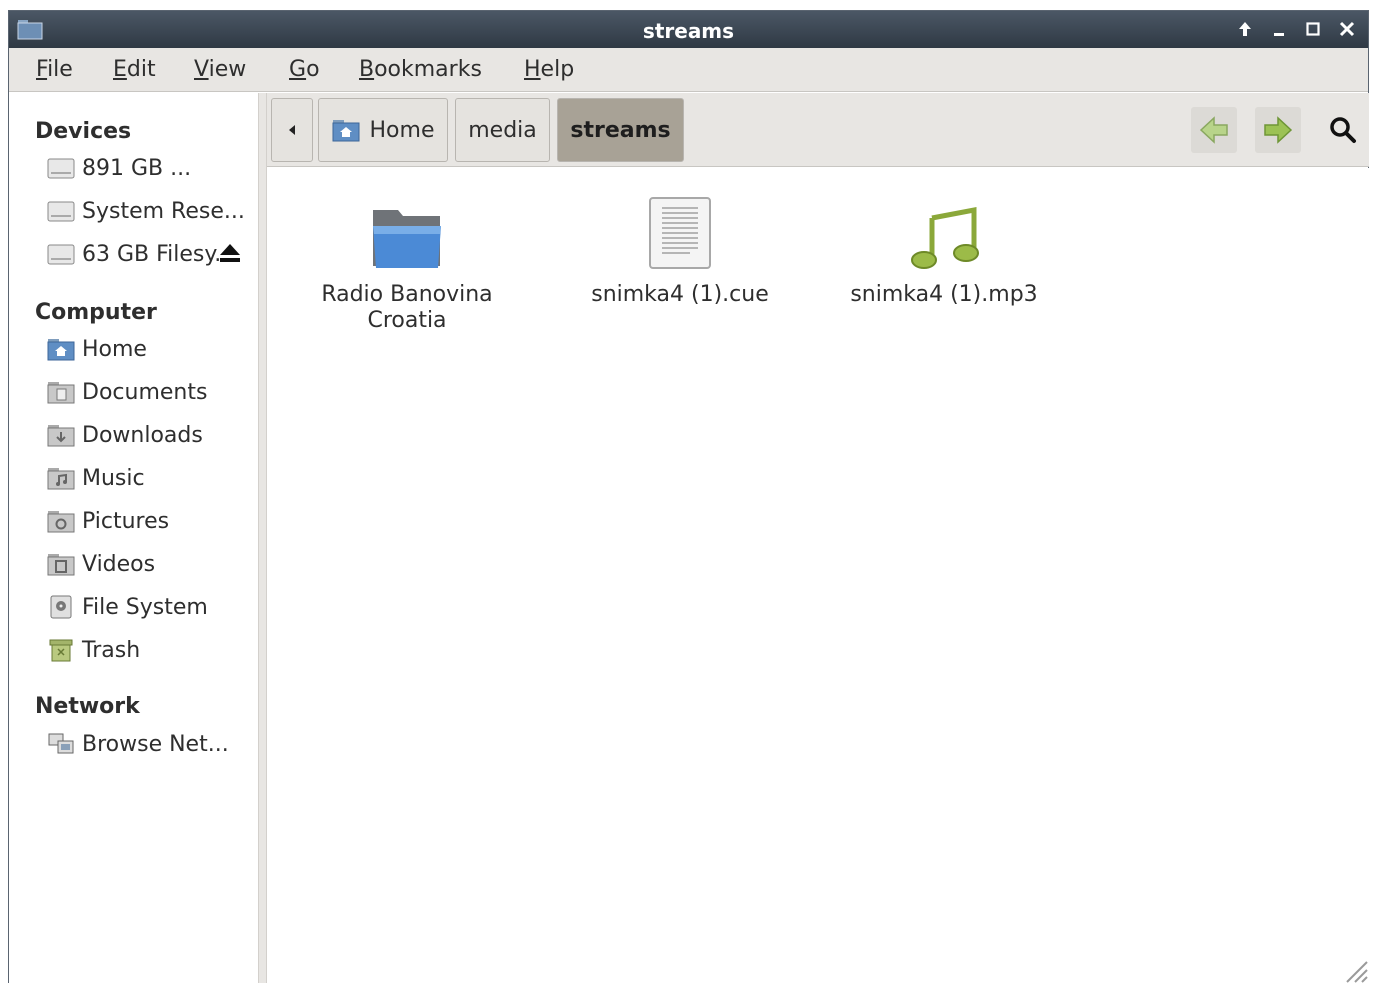 The image size is (1375, 983). I want to click on sidebar-item-pictures: Pictures, so click(108, 521).